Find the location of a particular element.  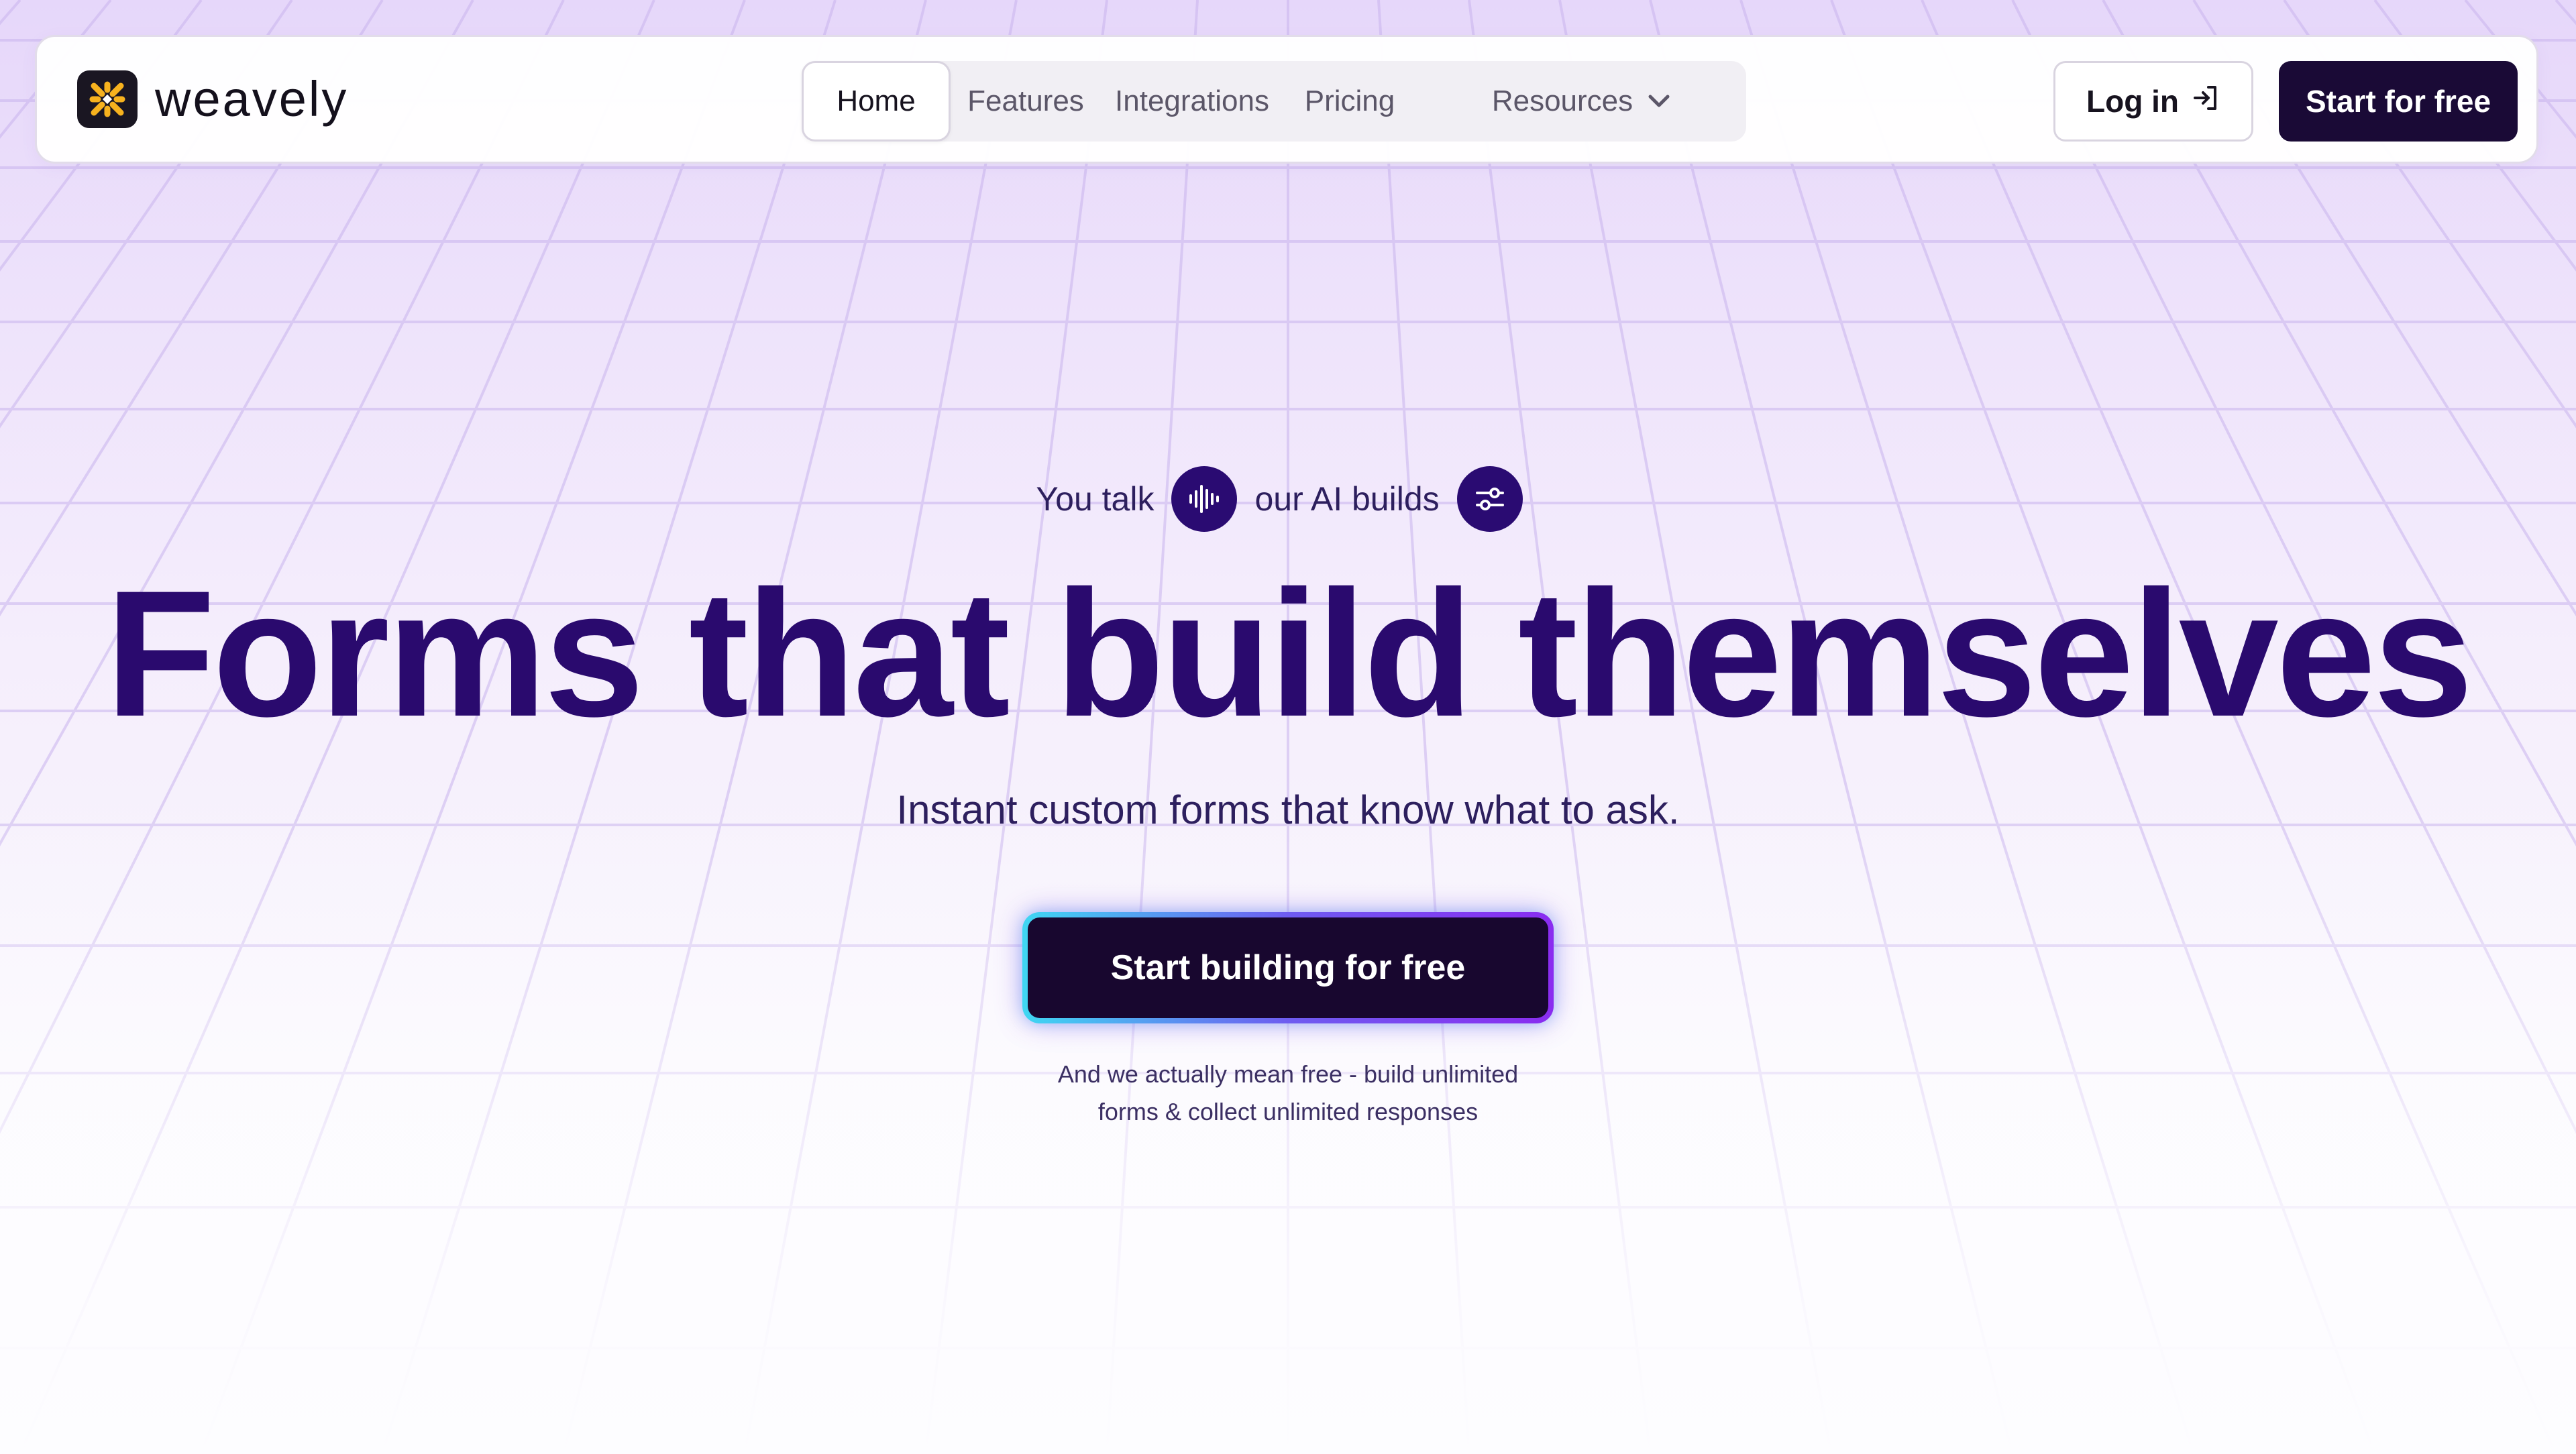

brand: weavely is located at coordinates (212, 99).